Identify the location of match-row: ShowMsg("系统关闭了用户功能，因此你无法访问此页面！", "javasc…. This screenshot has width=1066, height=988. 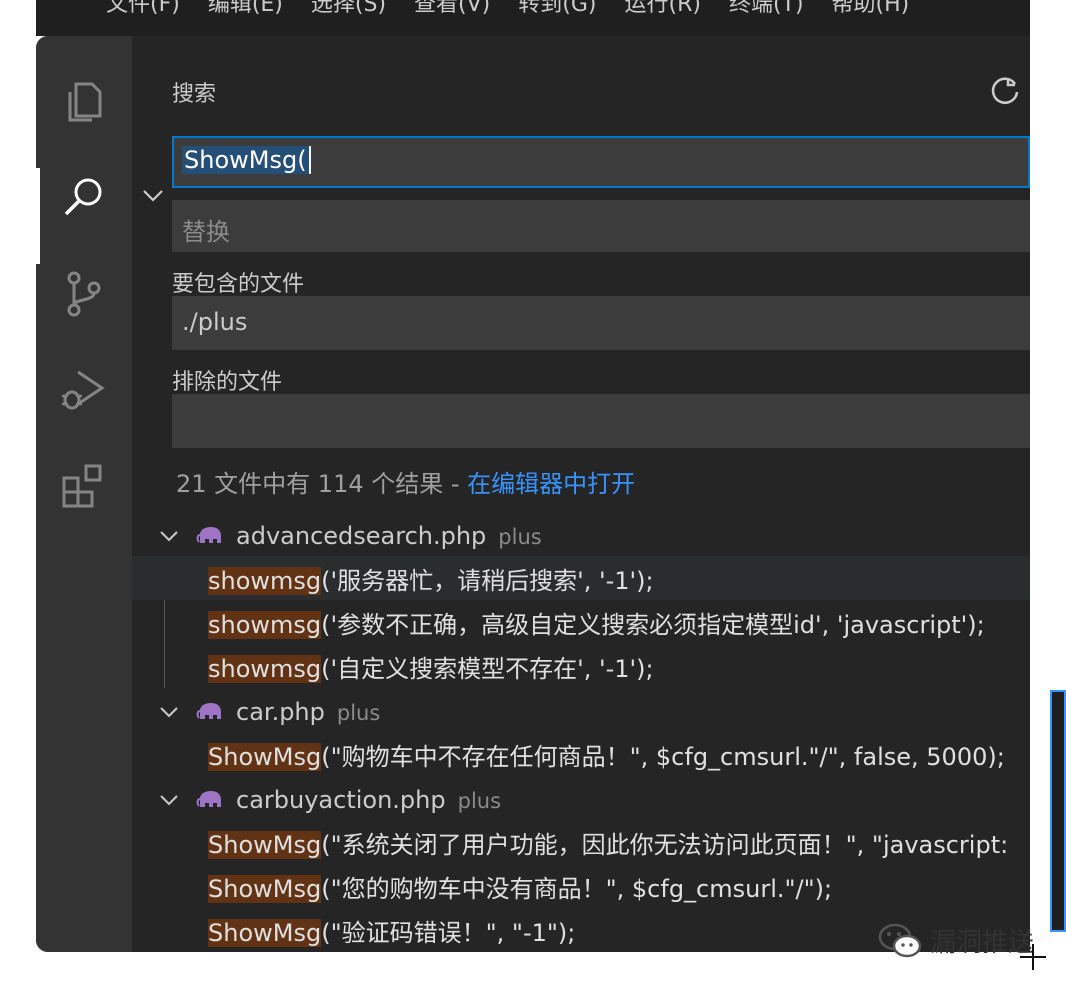
(581, 842).